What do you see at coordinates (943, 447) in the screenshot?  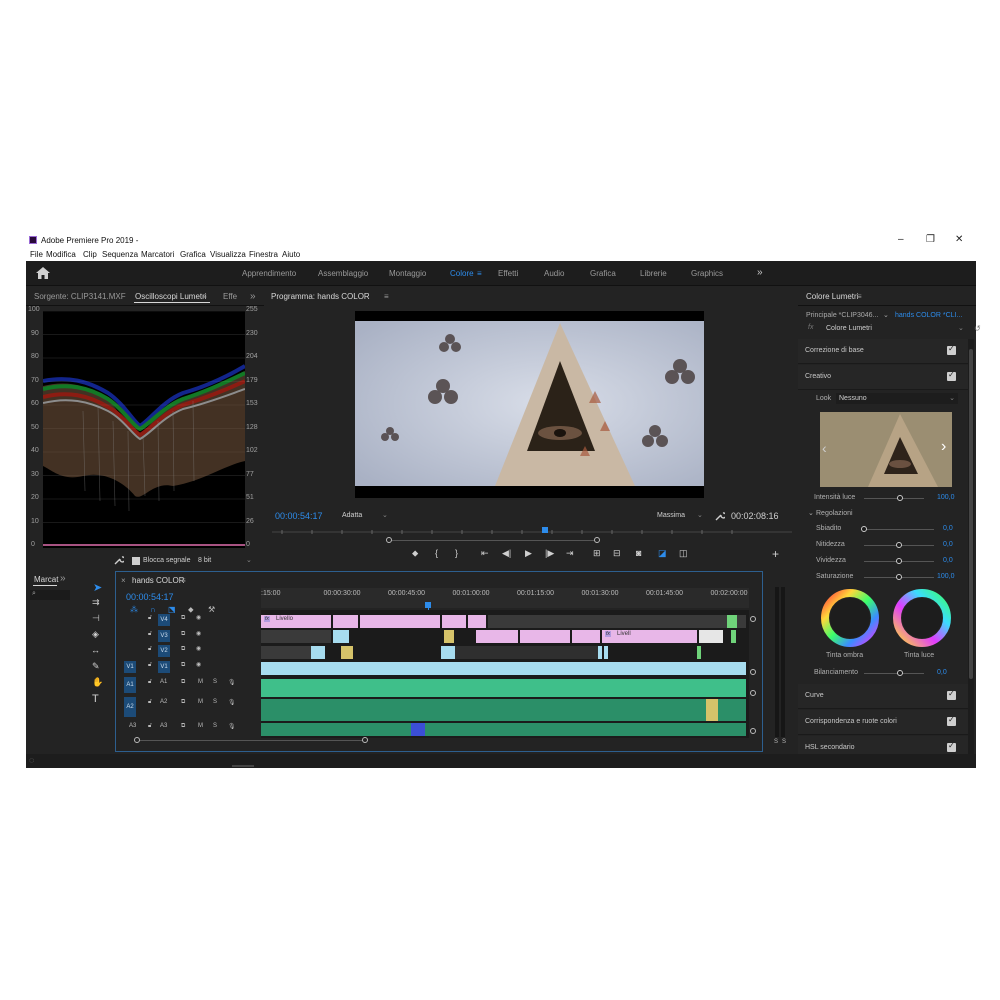 I see `next-look-icon: ›` at bounding box center [943, 447].